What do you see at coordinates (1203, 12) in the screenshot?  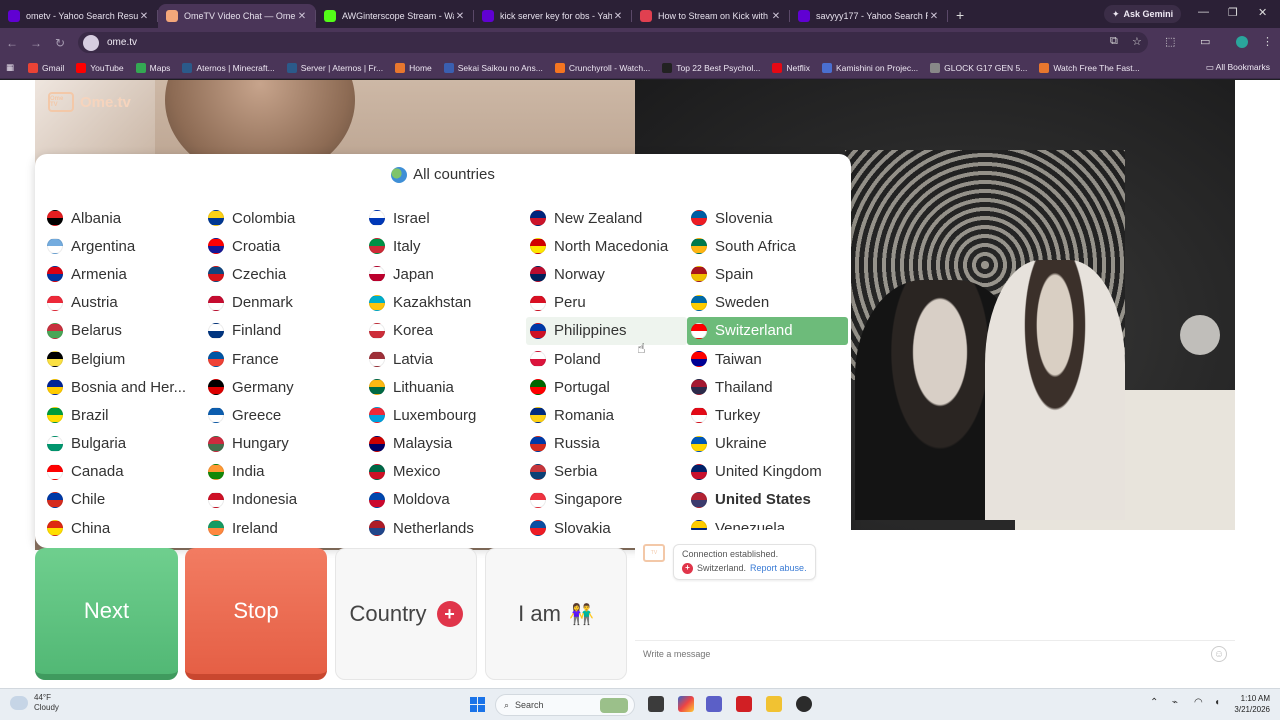 I see `minimize-icon: —` at bounding box center [1203, 12].